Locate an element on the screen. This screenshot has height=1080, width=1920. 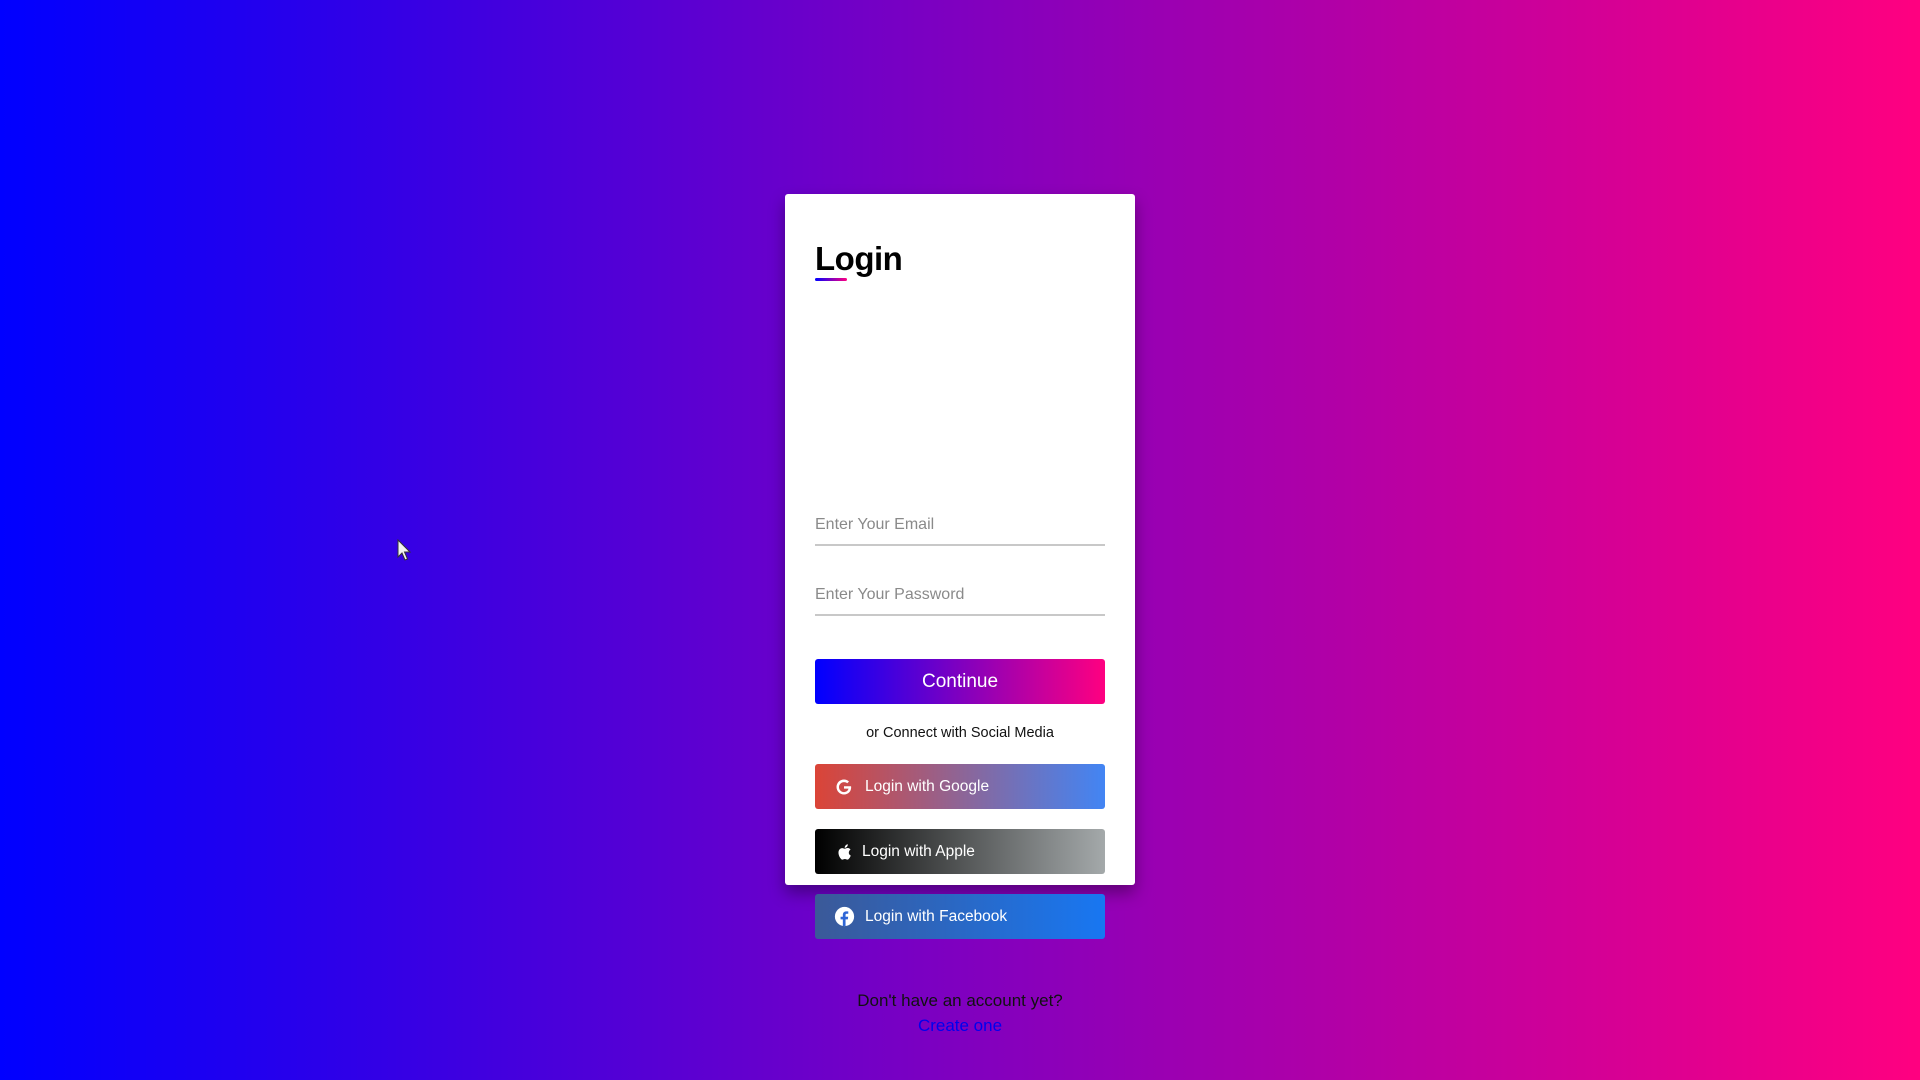
mouse-cursor-icon is located at coordinates (404, 550).